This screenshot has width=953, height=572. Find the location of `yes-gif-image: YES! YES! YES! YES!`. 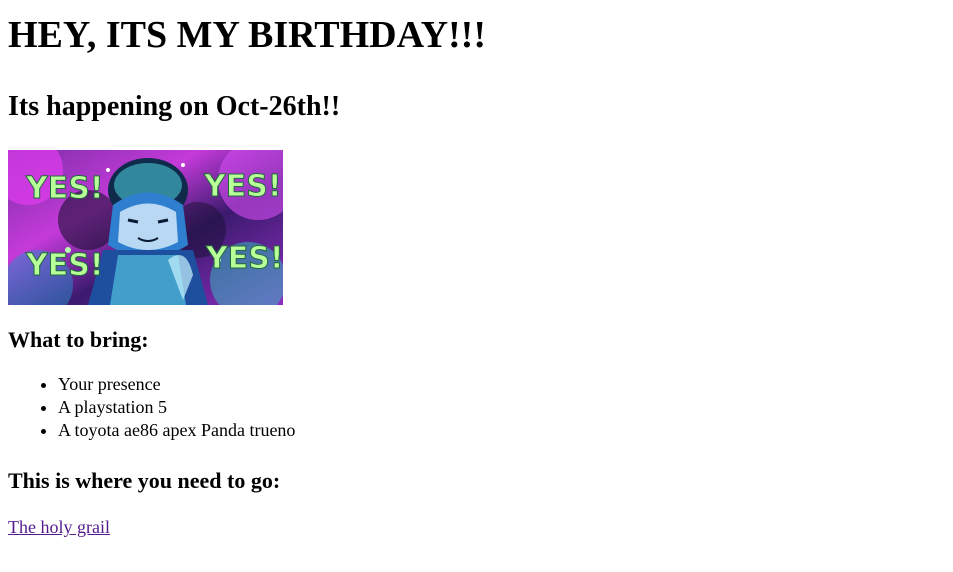

yes-gif-image: YES! YES! YES! YES! is located at coordinates (145, 227).